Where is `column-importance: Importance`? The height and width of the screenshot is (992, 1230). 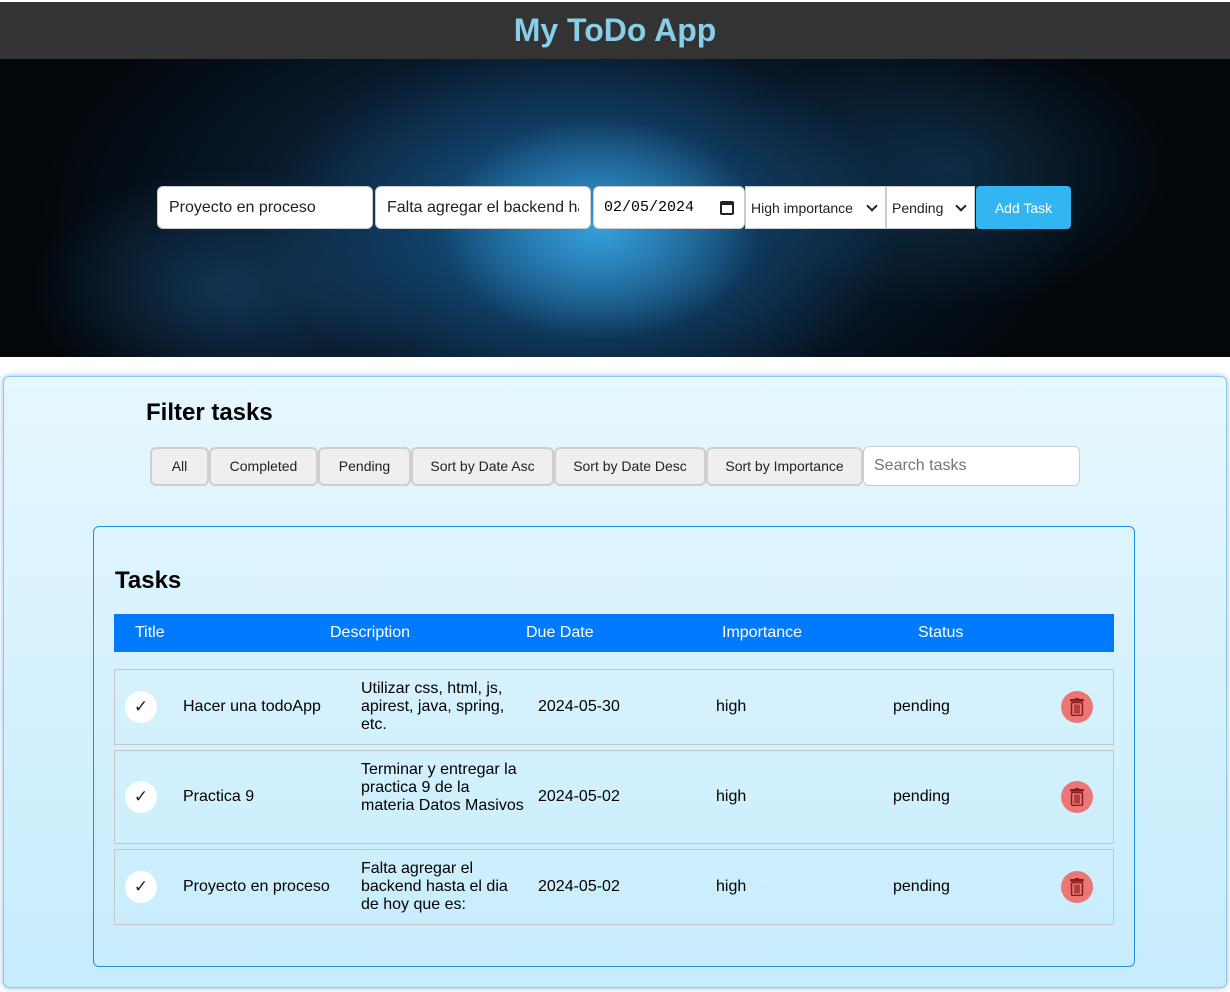
column-importance: Importance is located at coordinates (762, 632).